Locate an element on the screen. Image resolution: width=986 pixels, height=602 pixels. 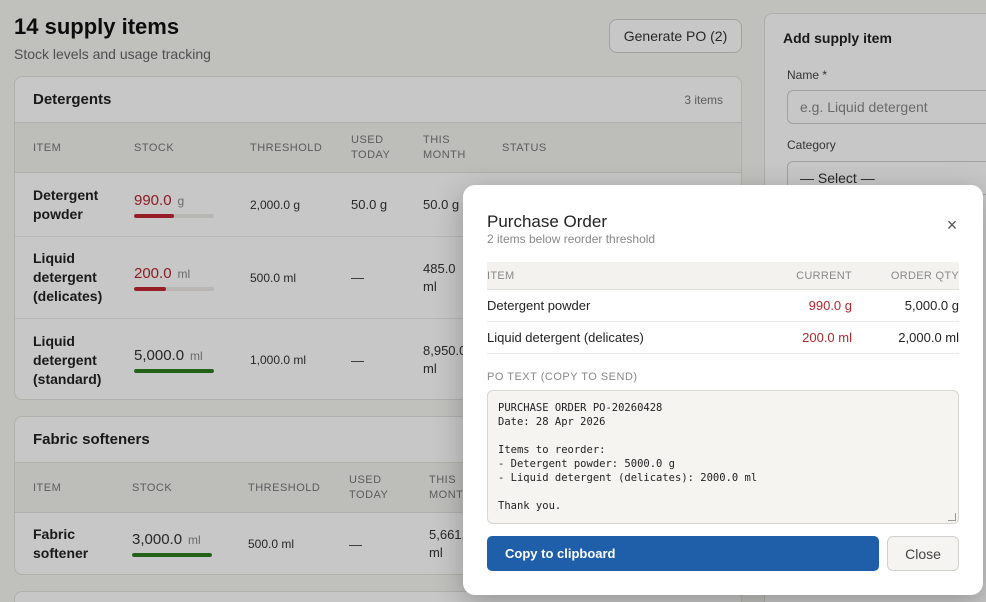
modal-title: Purchase Order is located at coordinates (547, 221).